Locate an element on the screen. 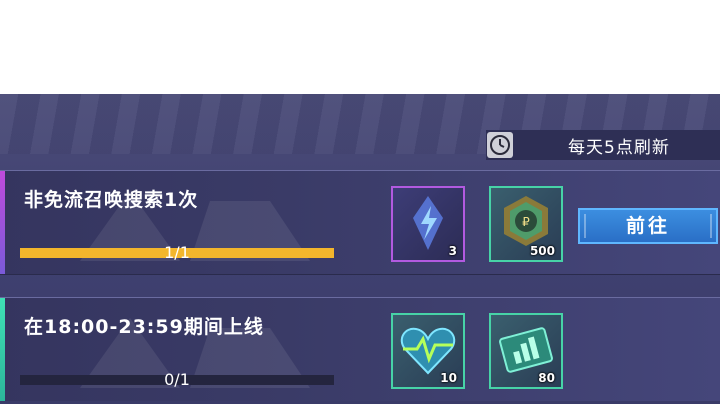 This screenshot has height=404, width=720. task-title: 在18:00-23:59期间上线 is located at coordinates (144, 327).